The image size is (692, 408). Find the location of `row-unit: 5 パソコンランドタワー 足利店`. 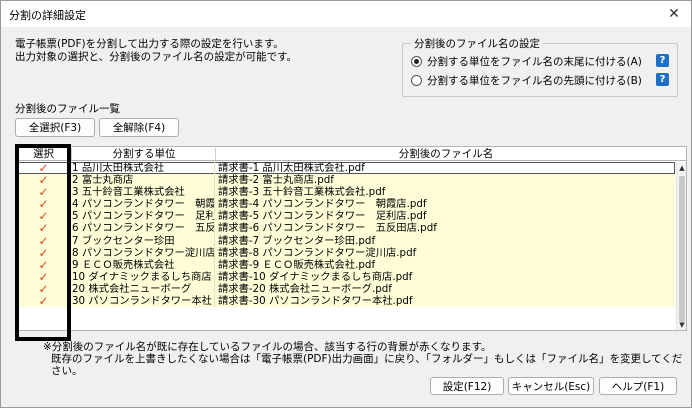

row-unit: 5 パソコンランドタワー 足利店 is located at coordinates (143, 216).